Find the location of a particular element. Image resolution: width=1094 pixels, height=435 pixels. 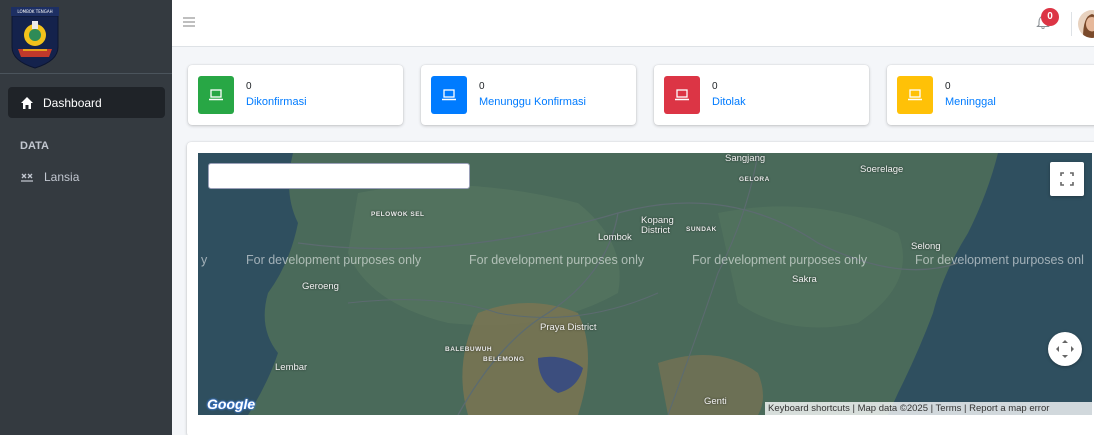

google-logo: Google is located at coordinates (231, 404).